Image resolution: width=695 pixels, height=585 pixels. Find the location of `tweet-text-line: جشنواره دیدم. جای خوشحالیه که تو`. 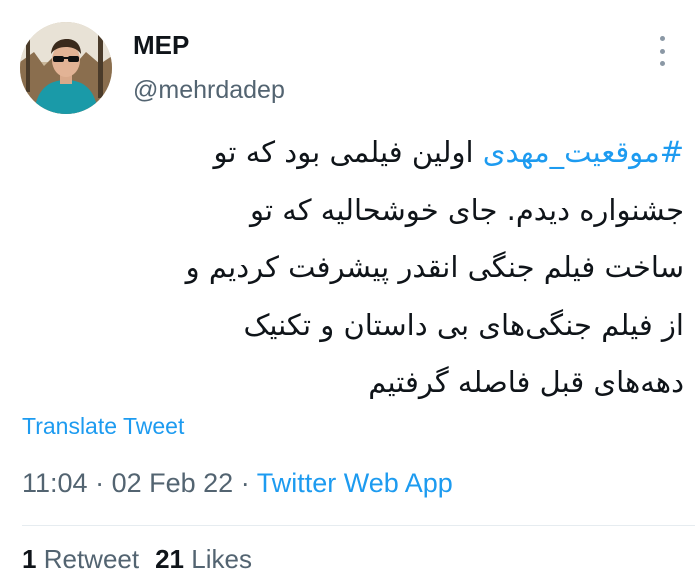

tweet-text-line: جشنواره دیدم. جای خوشحالیه که تو is located at coordinates (466, 209).